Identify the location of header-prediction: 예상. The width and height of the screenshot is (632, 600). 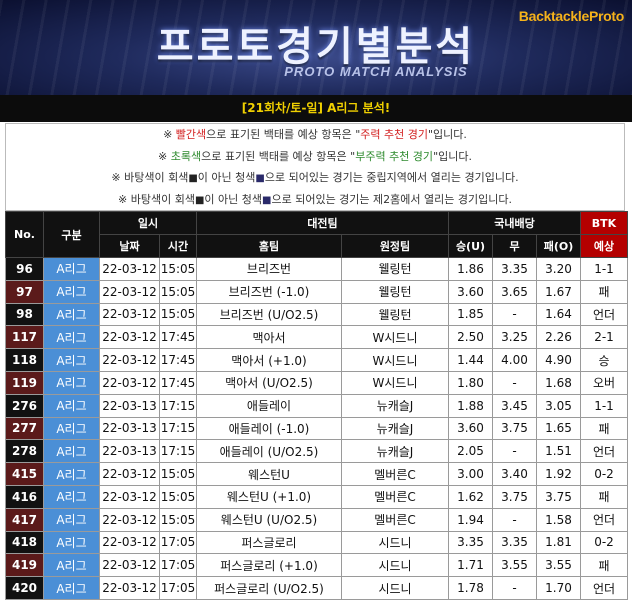
(604, 246).